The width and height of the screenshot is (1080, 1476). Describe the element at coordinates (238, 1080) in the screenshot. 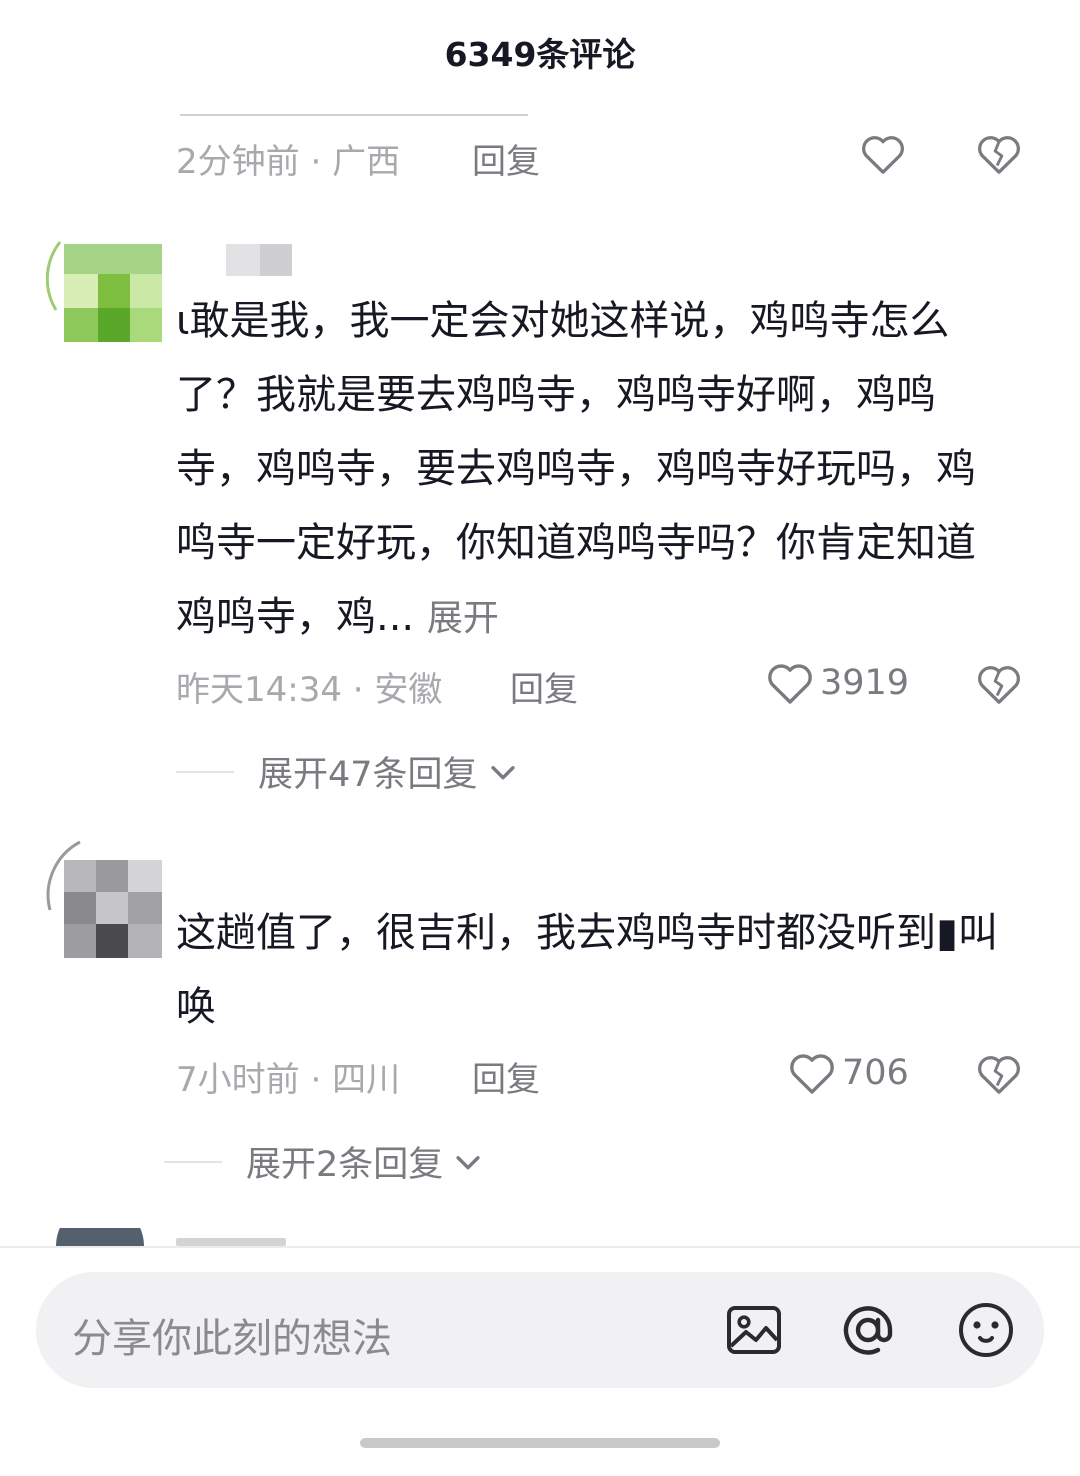

I see `comment-time: 7小时前` at that location.